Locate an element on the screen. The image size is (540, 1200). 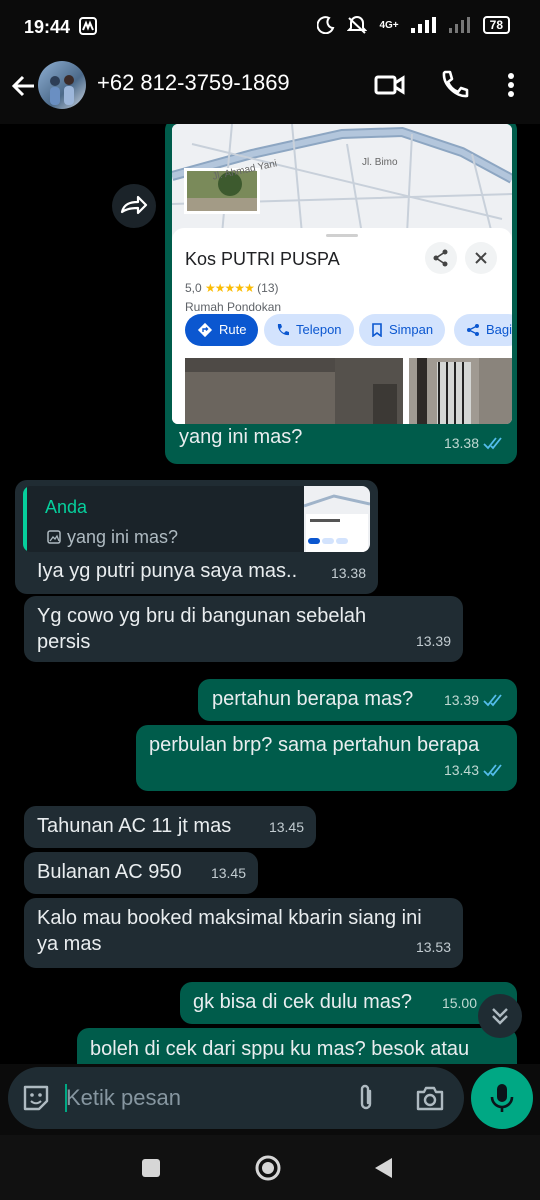
system-nav-bar is located at coordinates (270, 1167).